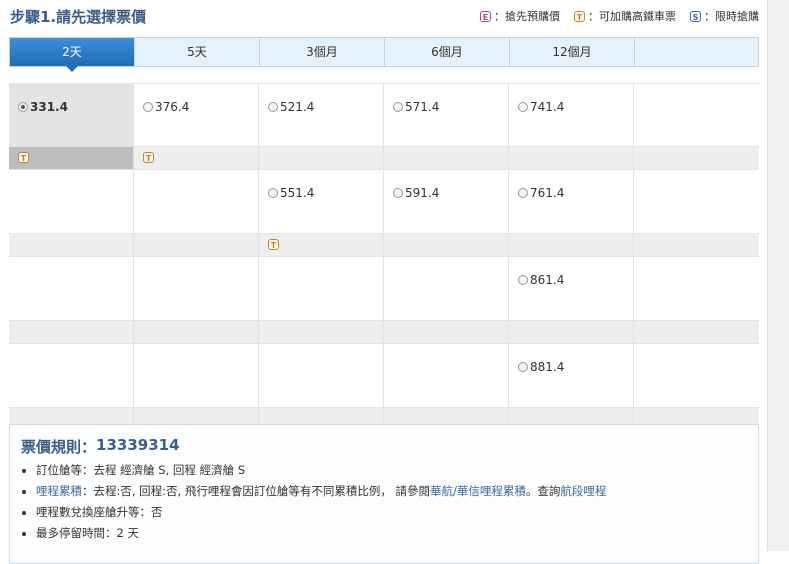 The image size is (789, 564). Describe the element at coordinates (297, 107) in the screenshot. I see `fare-price: 521.4` at that location.